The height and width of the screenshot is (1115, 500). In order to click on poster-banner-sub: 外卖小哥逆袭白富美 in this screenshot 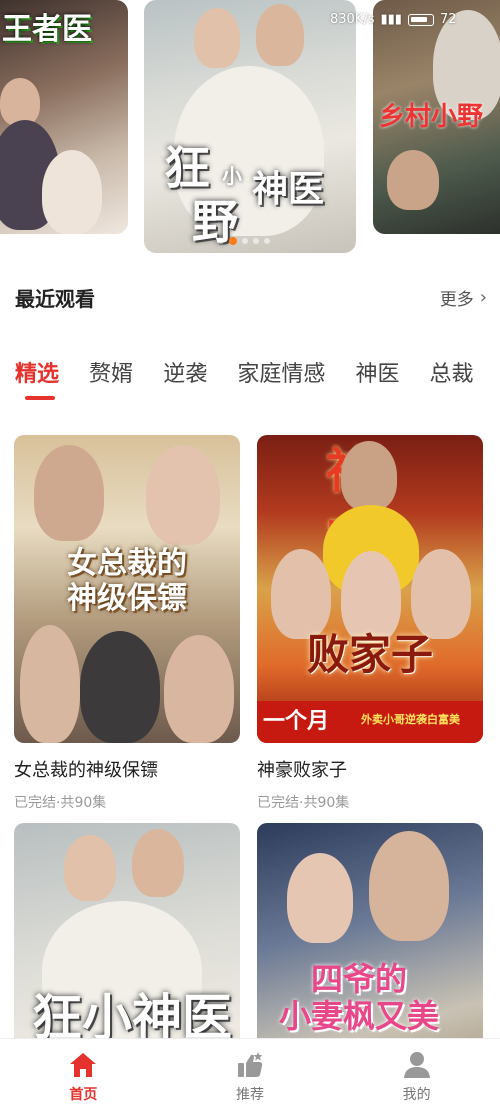, I will do `click(410, 719)`.